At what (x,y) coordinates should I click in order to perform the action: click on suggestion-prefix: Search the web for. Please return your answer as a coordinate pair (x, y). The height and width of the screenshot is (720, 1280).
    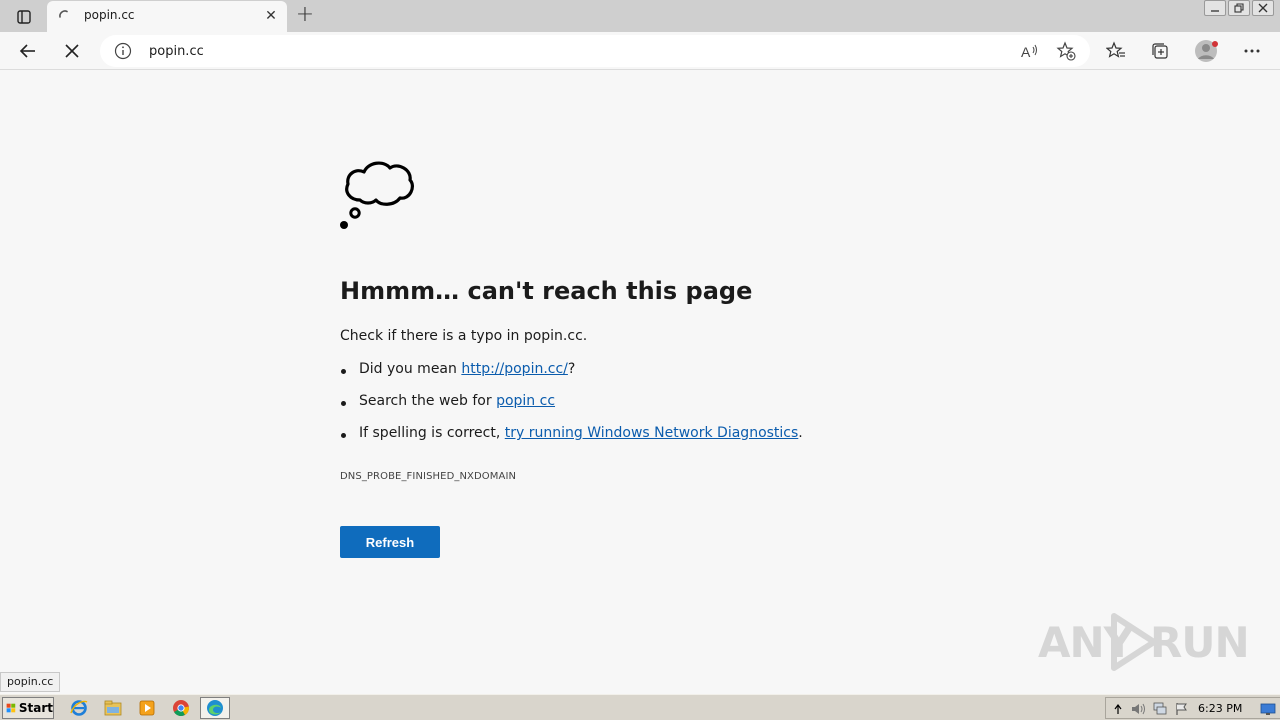
    Looking at the image, I should click on (428, 401).